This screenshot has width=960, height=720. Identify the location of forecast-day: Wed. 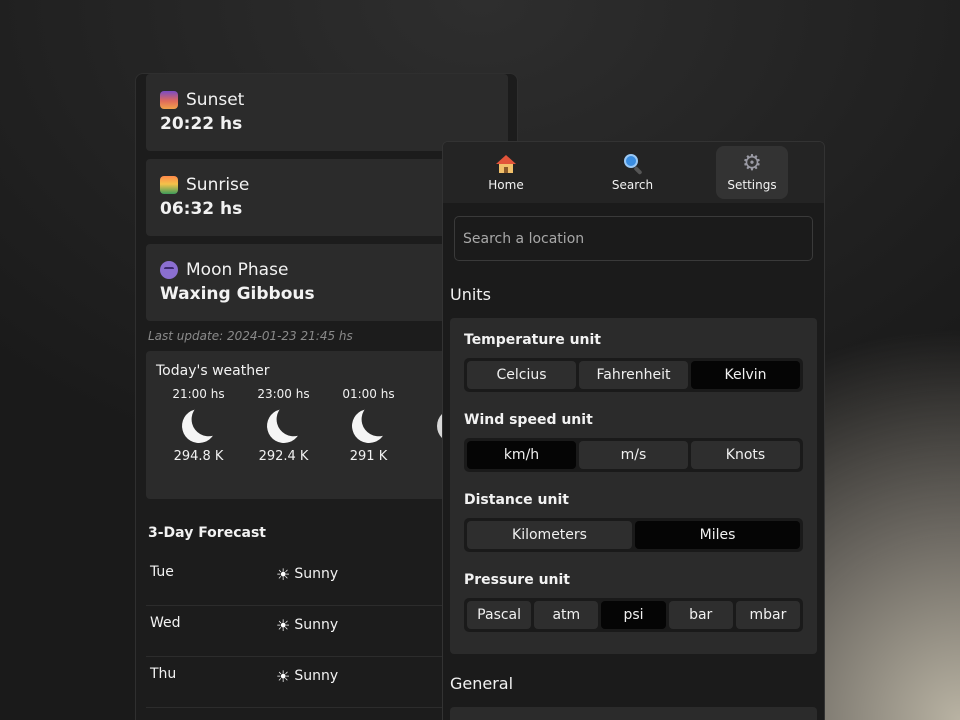
(165, 623).